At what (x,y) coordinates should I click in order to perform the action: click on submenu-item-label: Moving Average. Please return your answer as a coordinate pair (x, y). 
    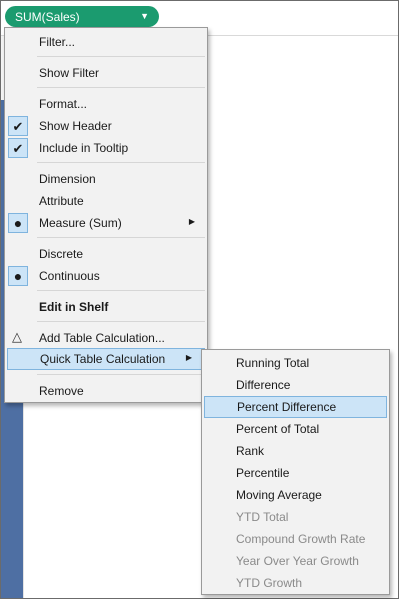
    Looking at the image, I should click on (279, 495).